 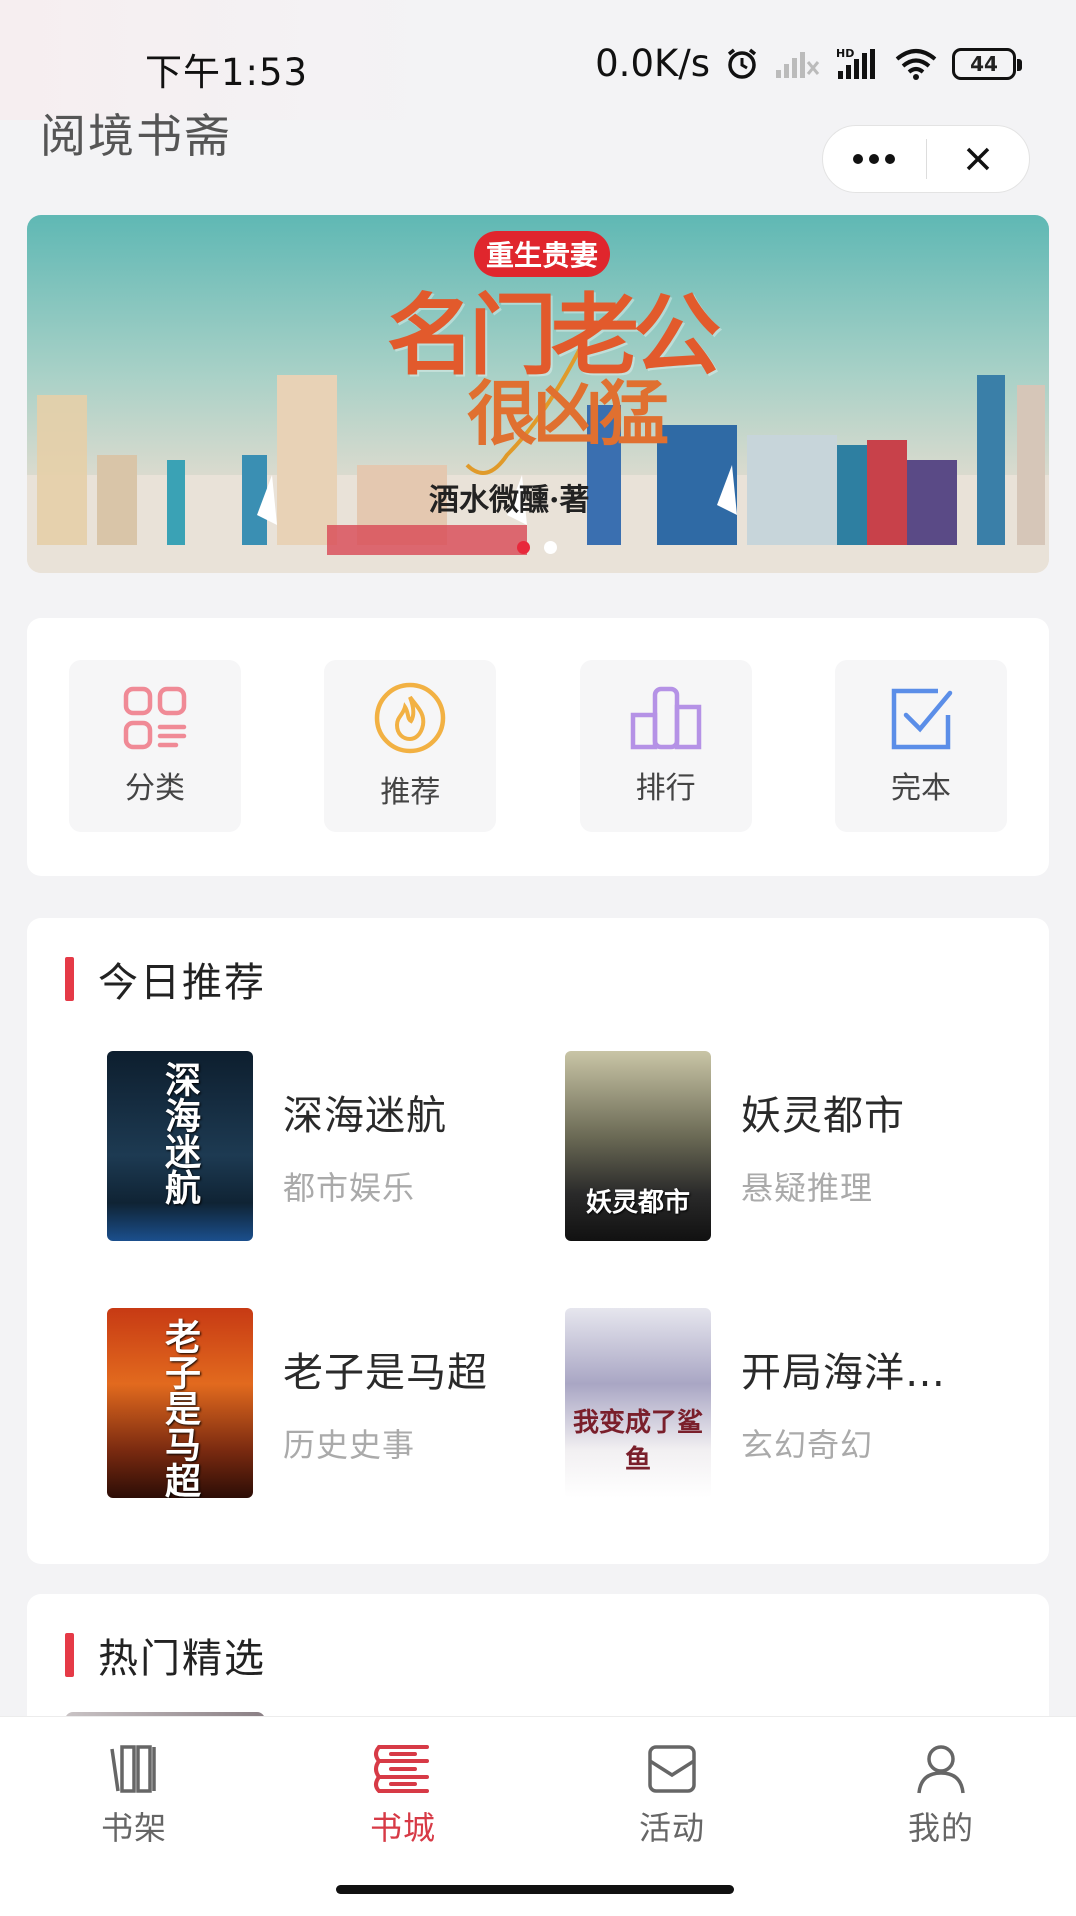 I want to click on bookshelf-icon, so click(x=133, y=1769).